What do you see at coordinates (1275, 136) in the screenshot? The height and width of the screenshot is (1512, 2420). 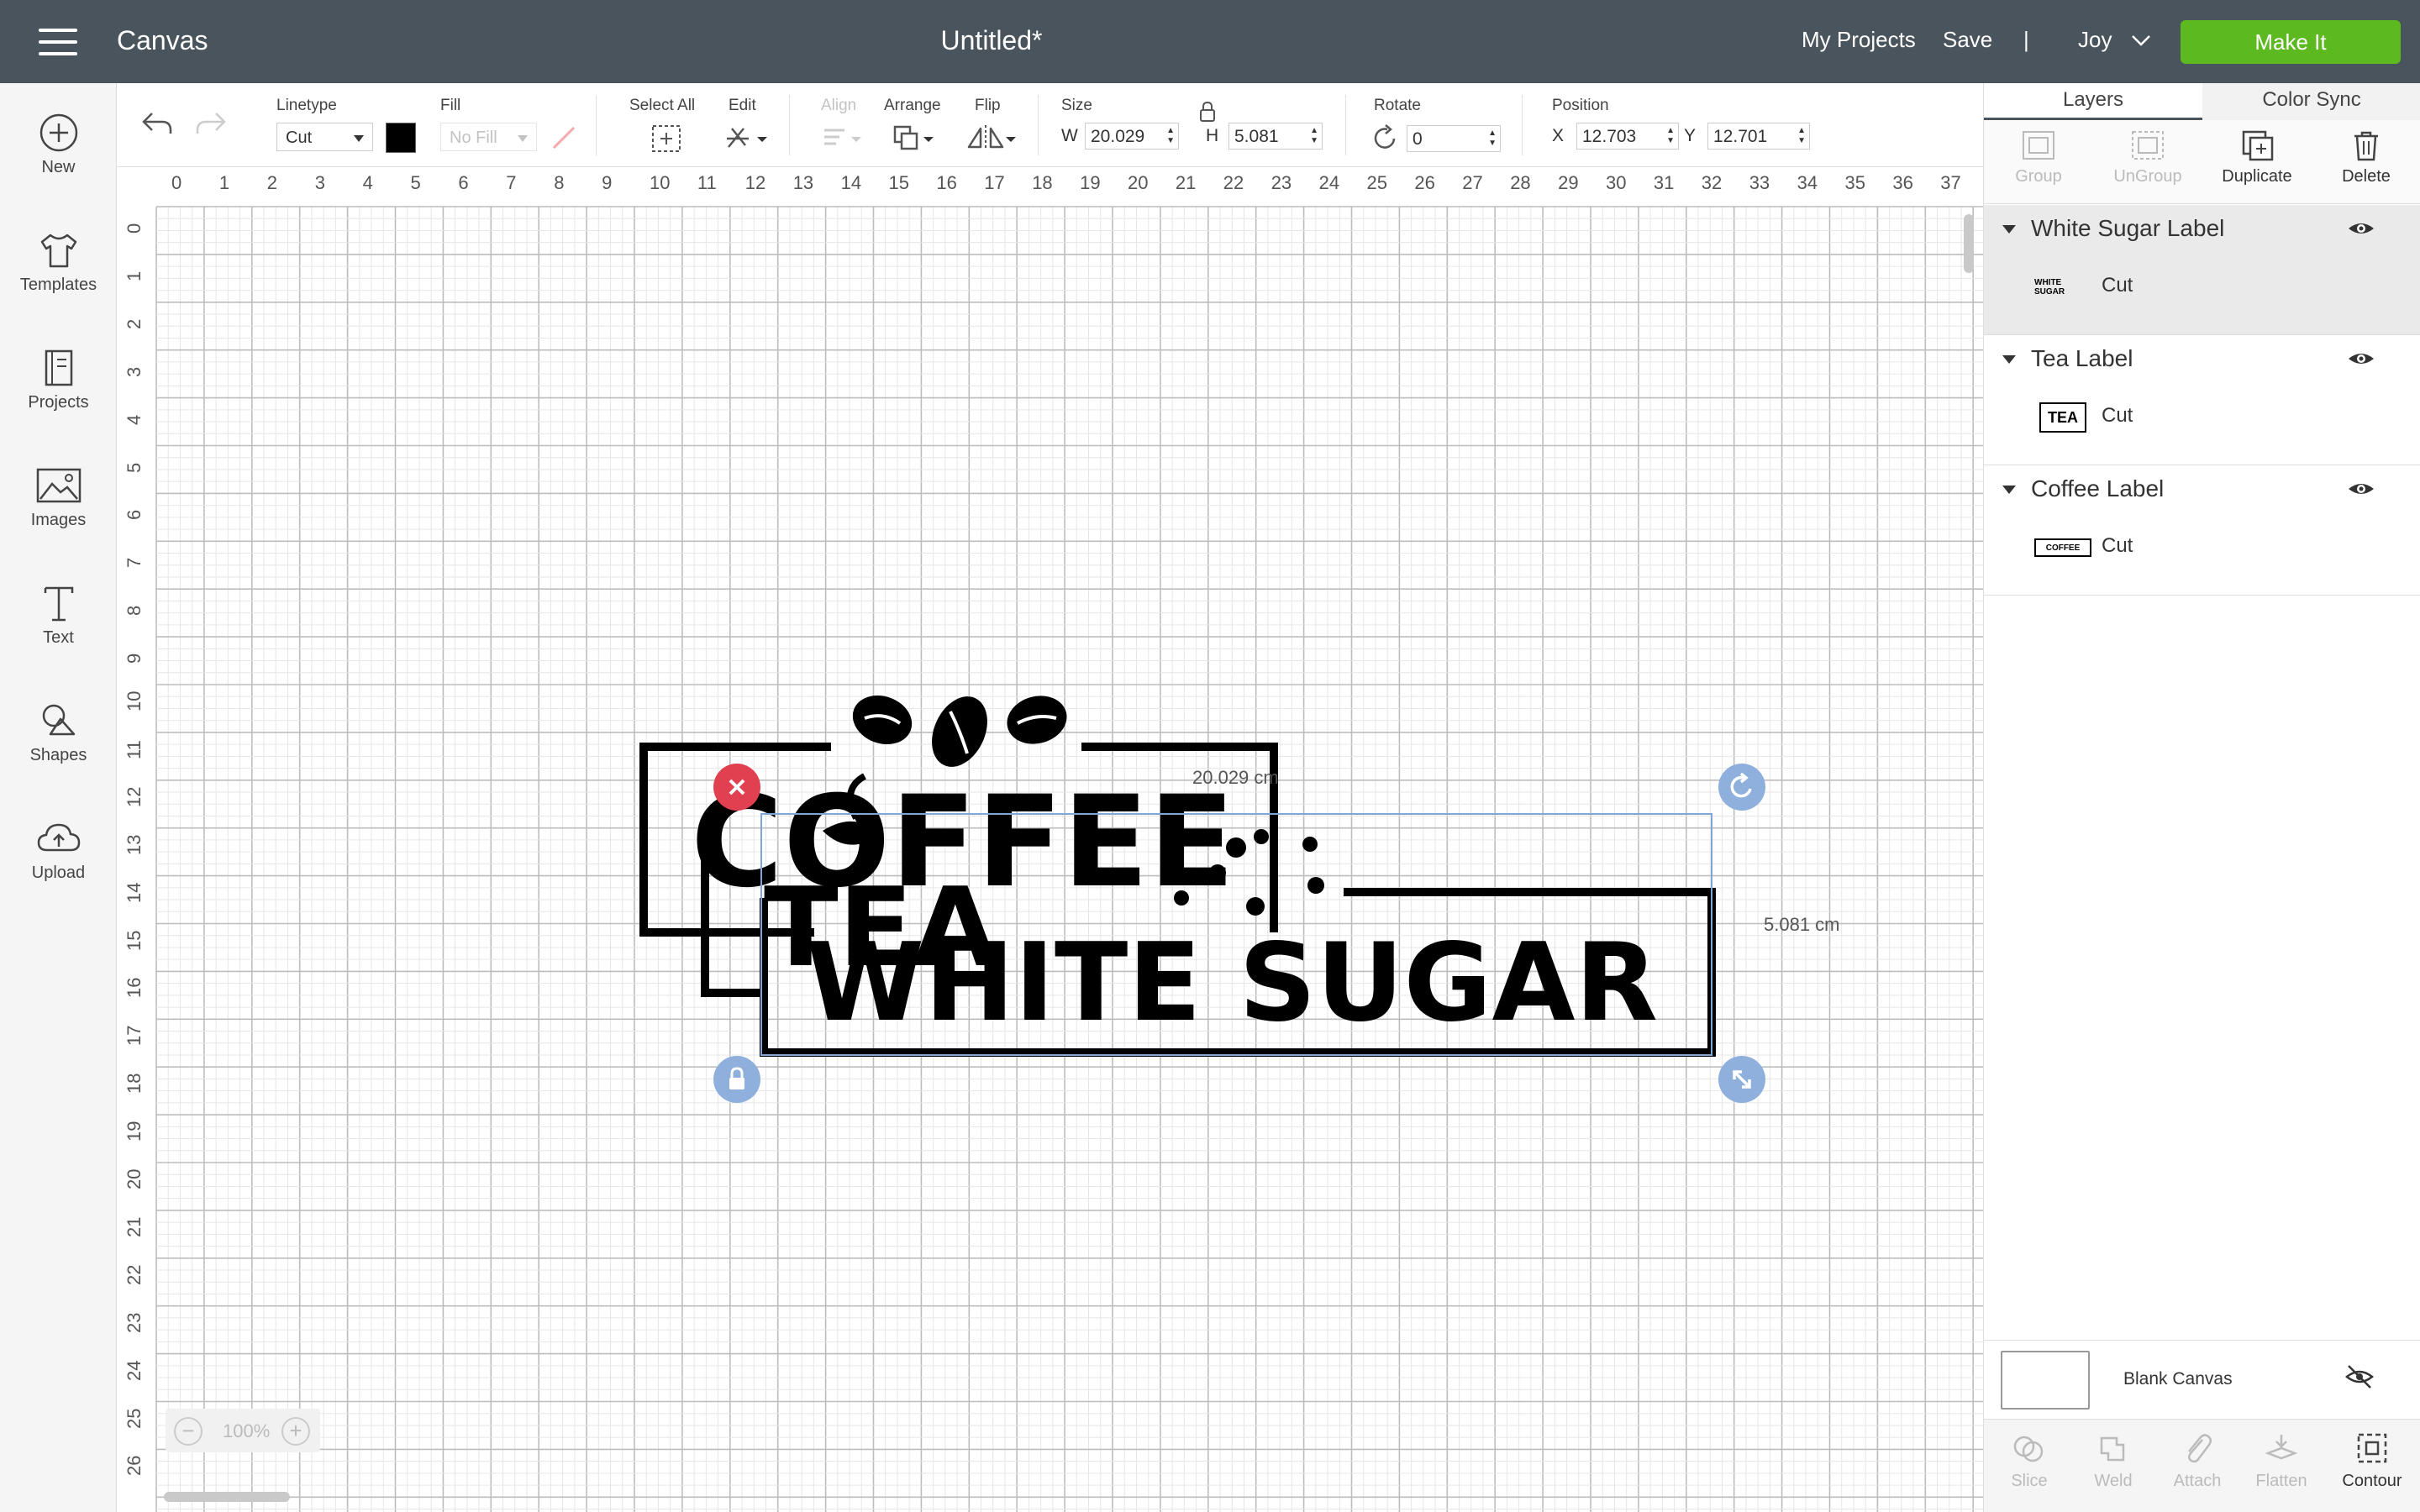 I see `height-input: 5.081 ▲ ▼` at bounding box center [1275, 136].